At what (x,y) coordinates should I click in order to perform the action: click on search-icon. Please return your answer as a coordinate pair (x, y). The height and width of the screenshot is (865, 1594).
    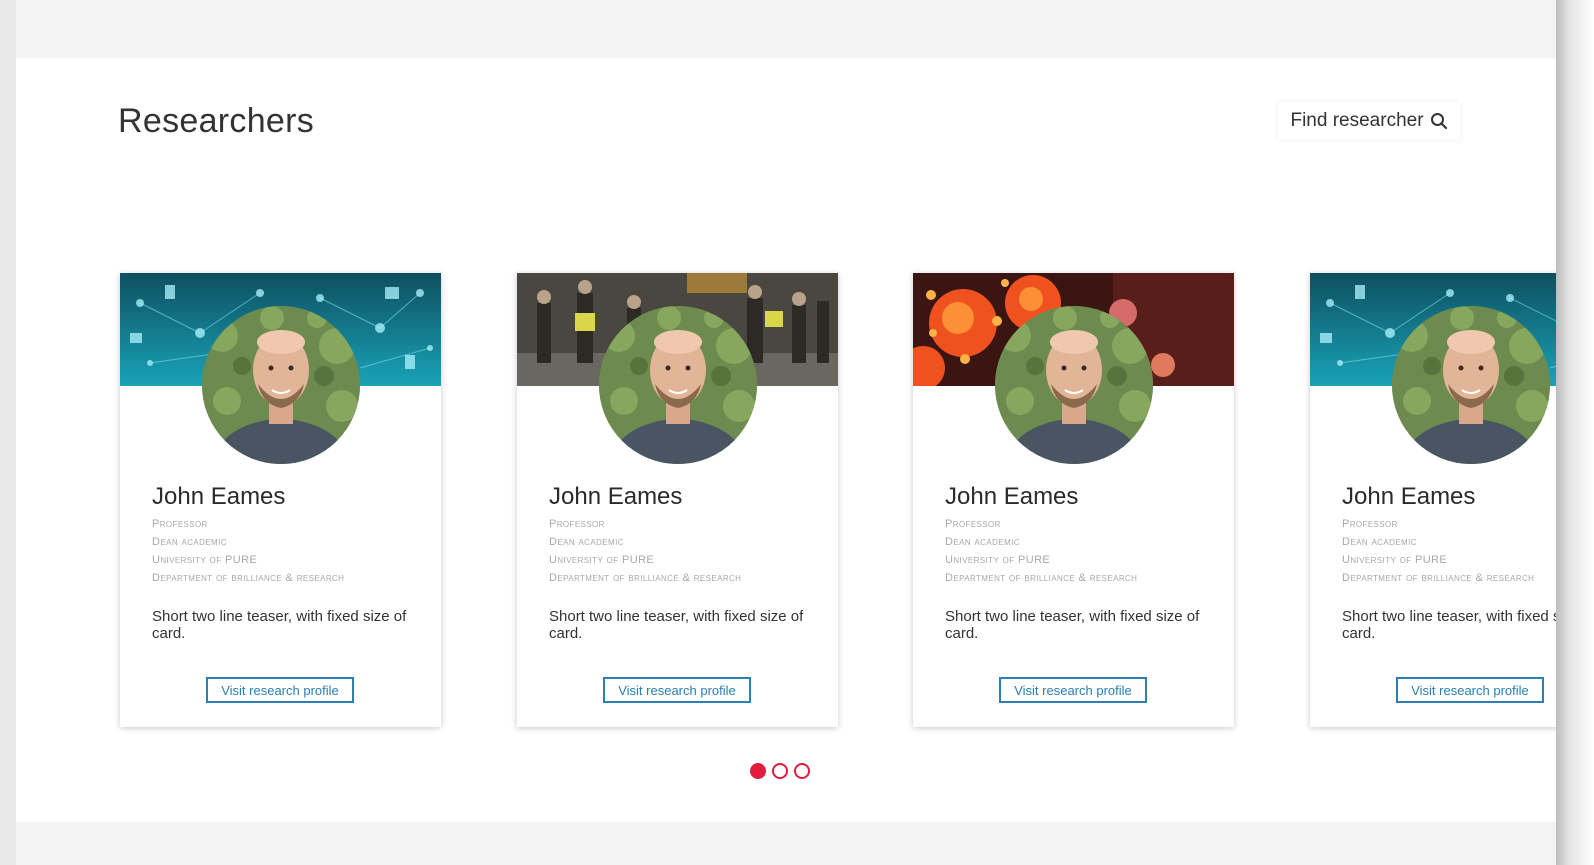
    Looking at the image, I should click on (1438, 121).